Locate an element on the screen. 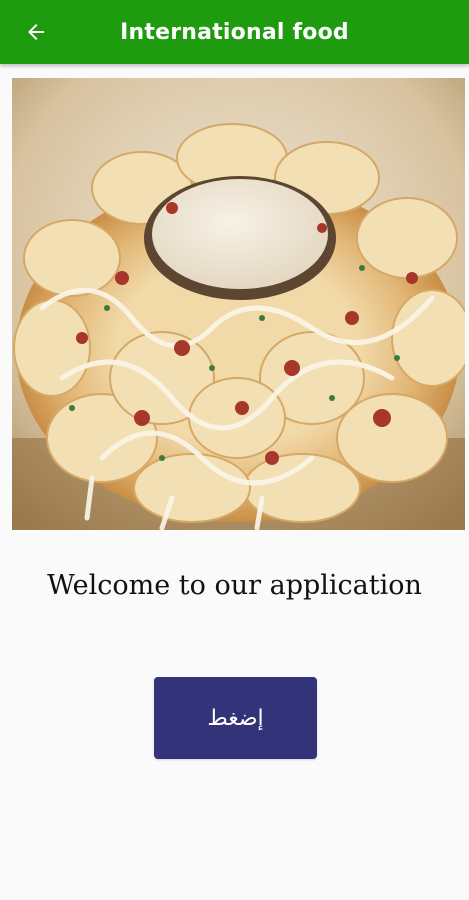 The height and width of the screenshot is (900, 469). app-title: International food is located at coordinates (234, 32).